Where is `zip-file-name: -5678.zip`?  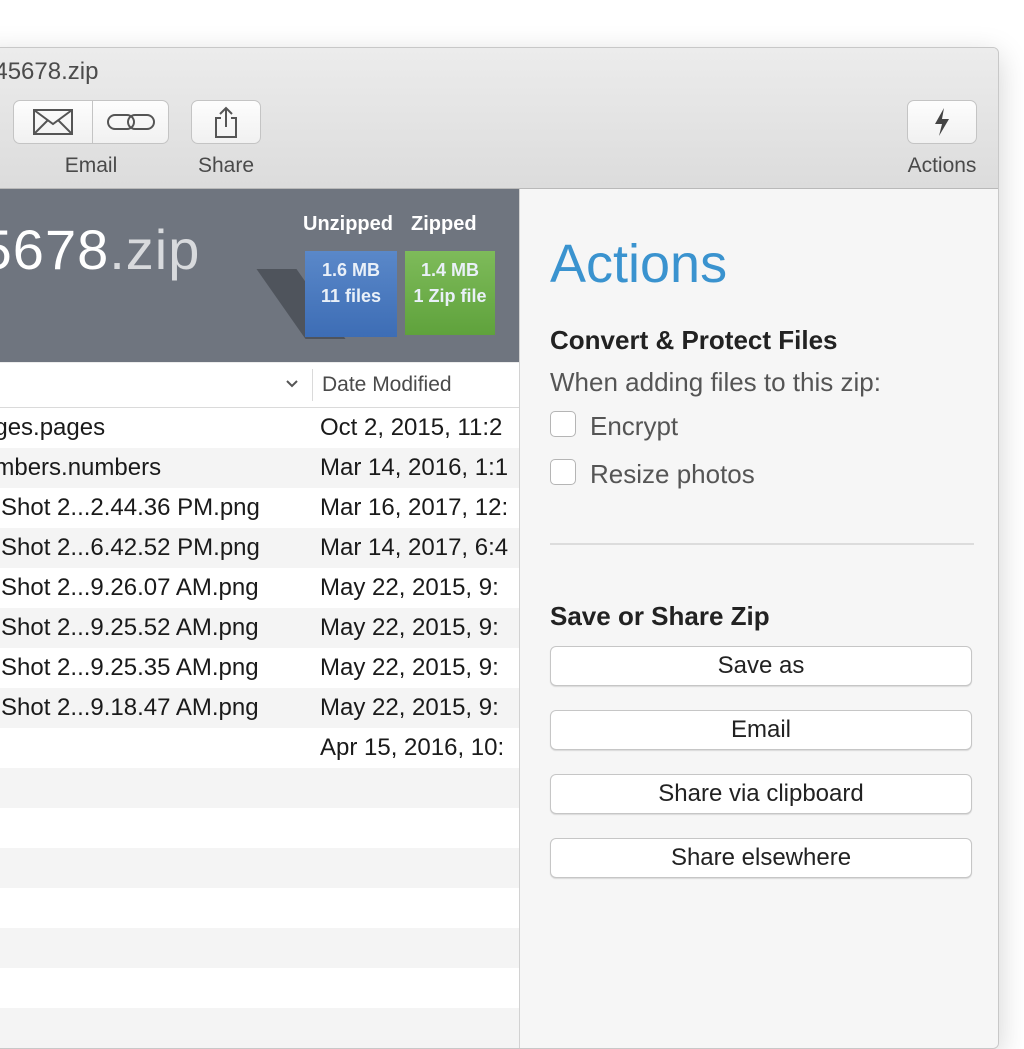 zip-file-name: -5678.zip is located at coordinates (100, 249).